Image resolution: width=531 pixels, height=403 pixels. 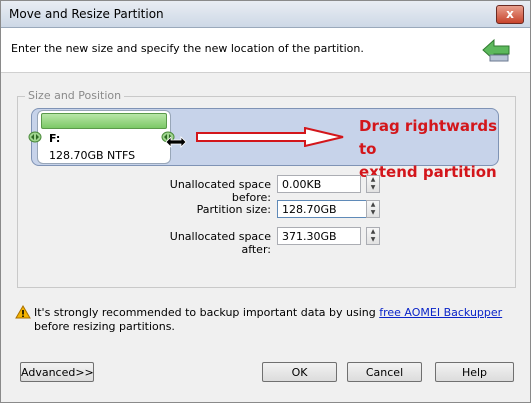 I want to click on partition-usage-bar, so click(x=104, y=121).